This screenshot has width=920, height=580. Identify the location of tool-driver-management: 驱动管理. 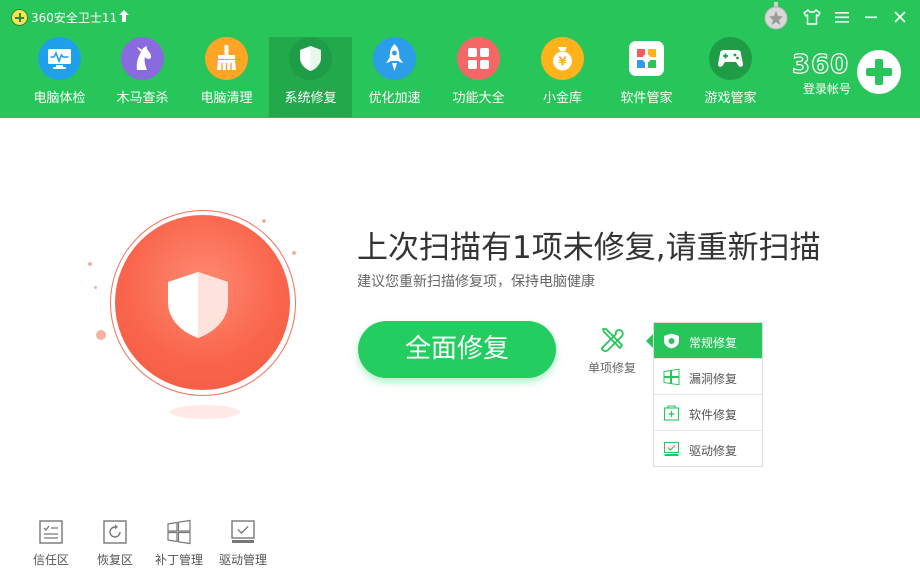
(243, 542).